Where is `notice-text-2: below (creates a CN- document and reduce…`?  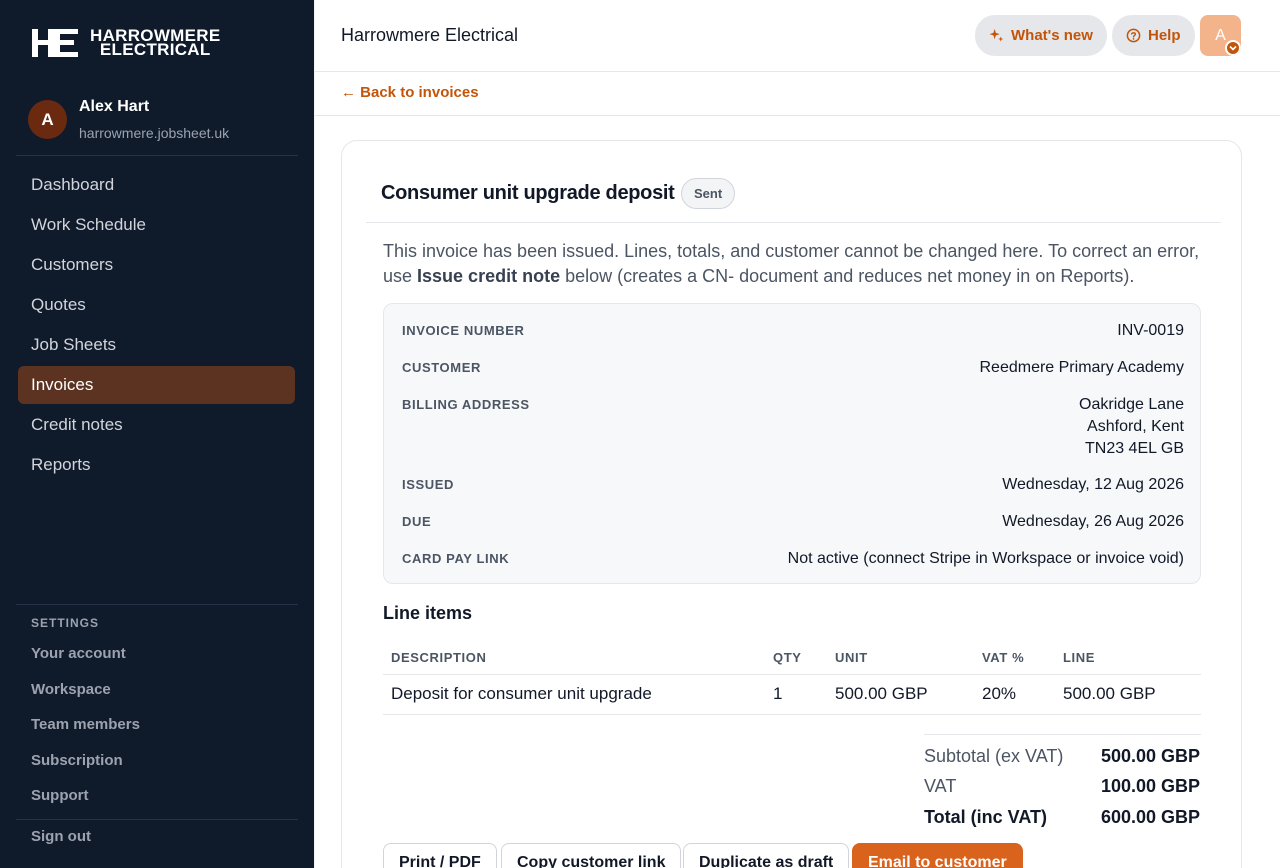 notice-text-2: below (creates a CN- document and reduce… is located at coordinates (847, 276).